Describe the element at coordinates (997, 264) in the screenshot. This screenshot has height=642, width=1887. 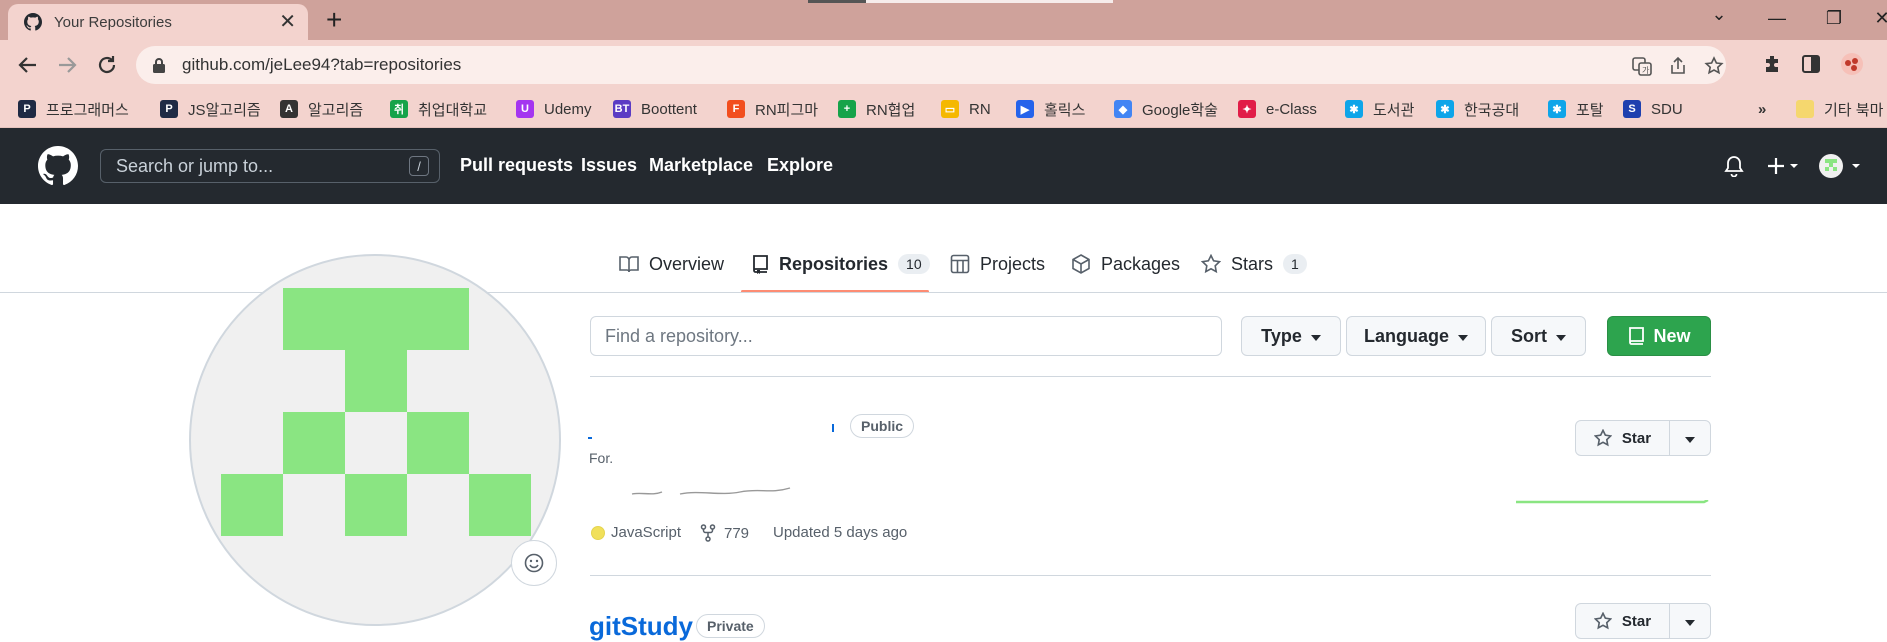
I see `tab-projects: Projects` at that location.